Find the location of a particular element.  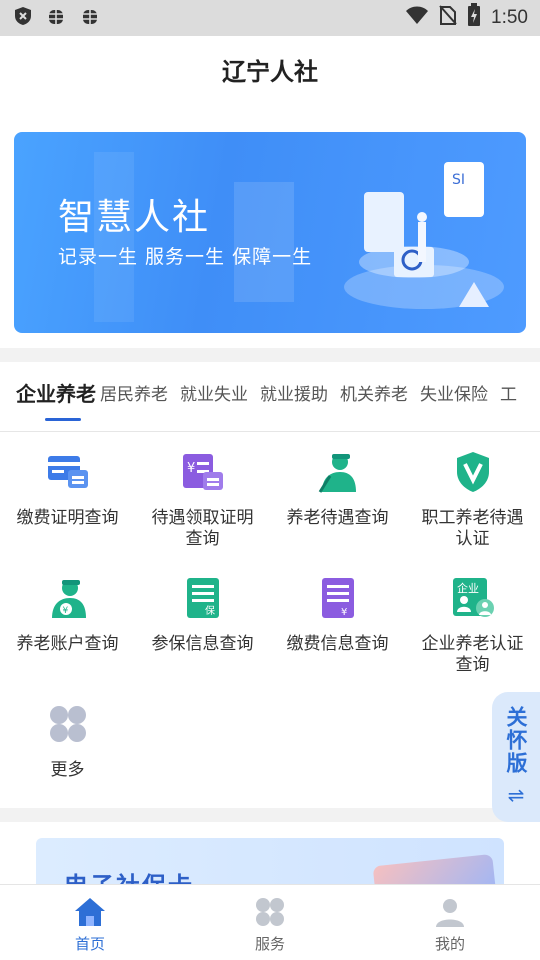

care-mode-button: 关怀版 ⇌ is located at coordinates (516, 757).